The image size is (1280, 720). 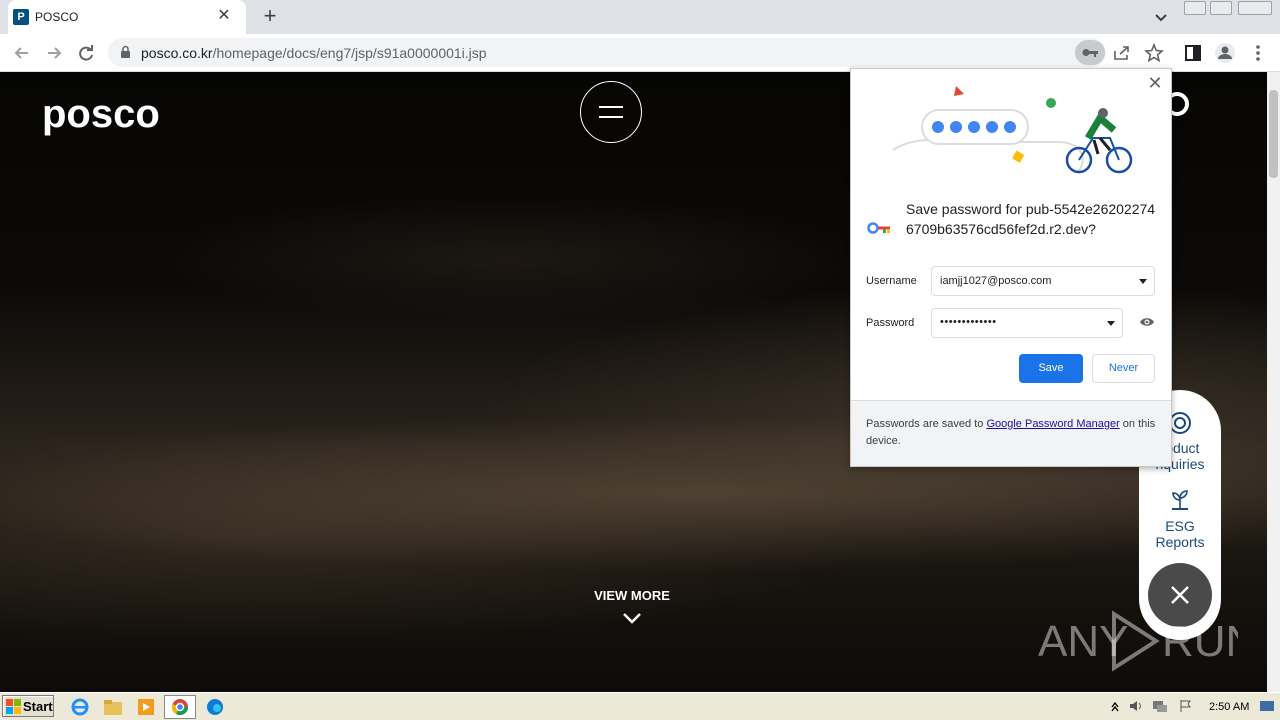 I want to click on anyrun-watermark: ANY RUN, so click(x=1138, y=641).